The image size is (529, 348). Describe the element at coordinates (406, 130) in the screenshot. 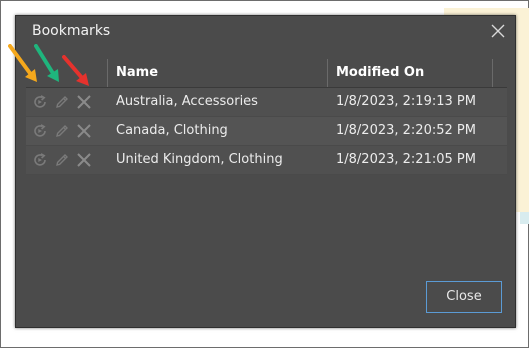

I see `bookmark-modified-on: 1/8/2023, 2:20:52 PM` at that location.